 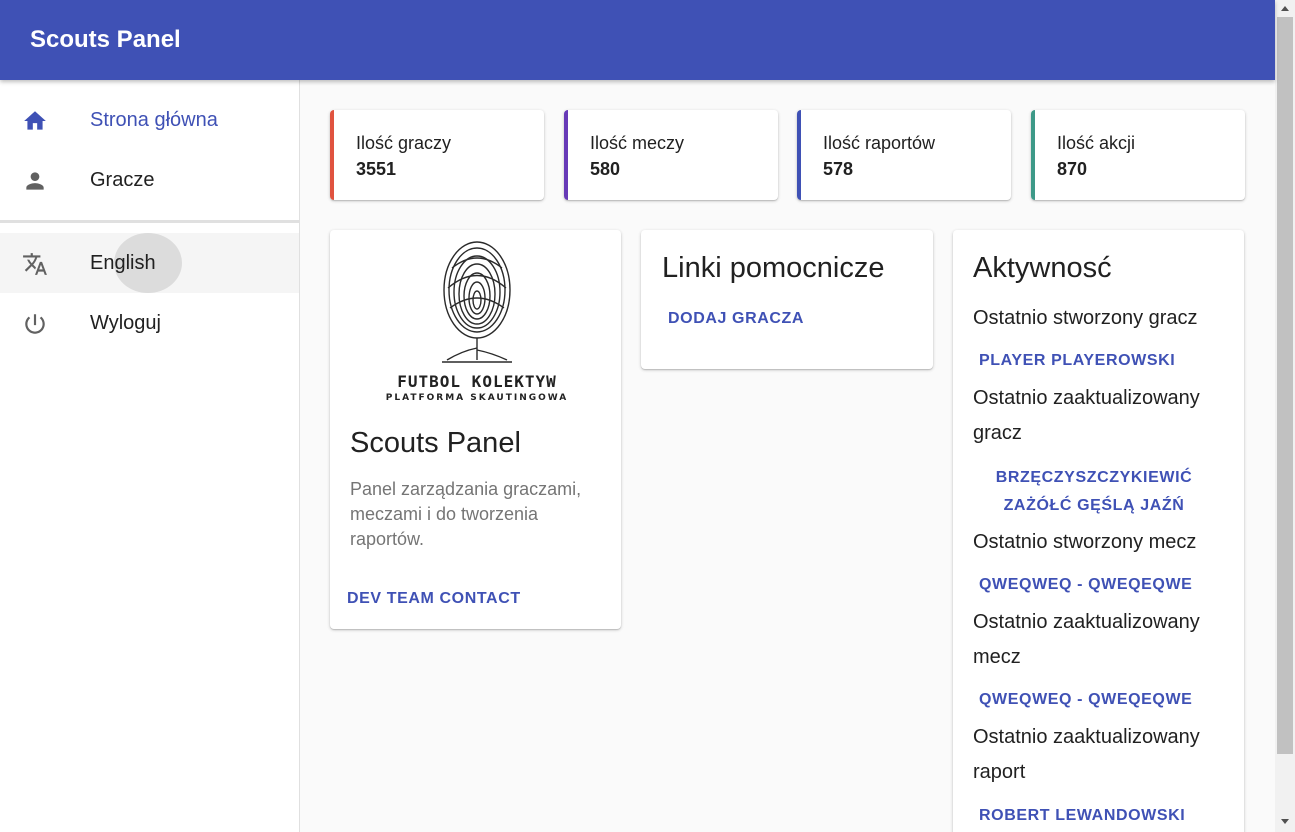 What do you see at coordinates (477, 302) in the screenshot?
I see `fingerprint-tree-icon` at bounding box center [477, 302].